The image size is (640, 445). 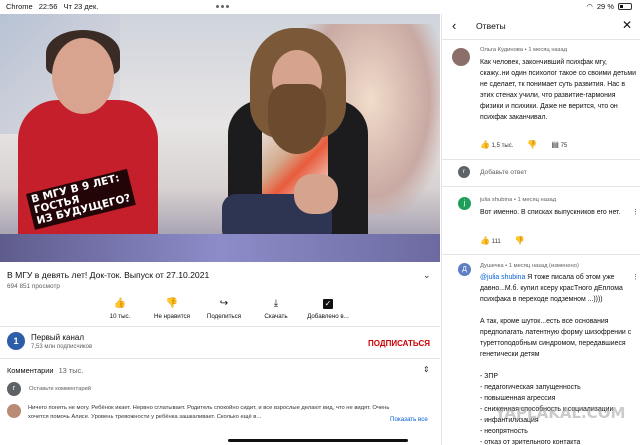 What do you see at coordinates (491, 26) in the screenshot?
I see `panel-title: Ответы` at bounding box center [491, 26].